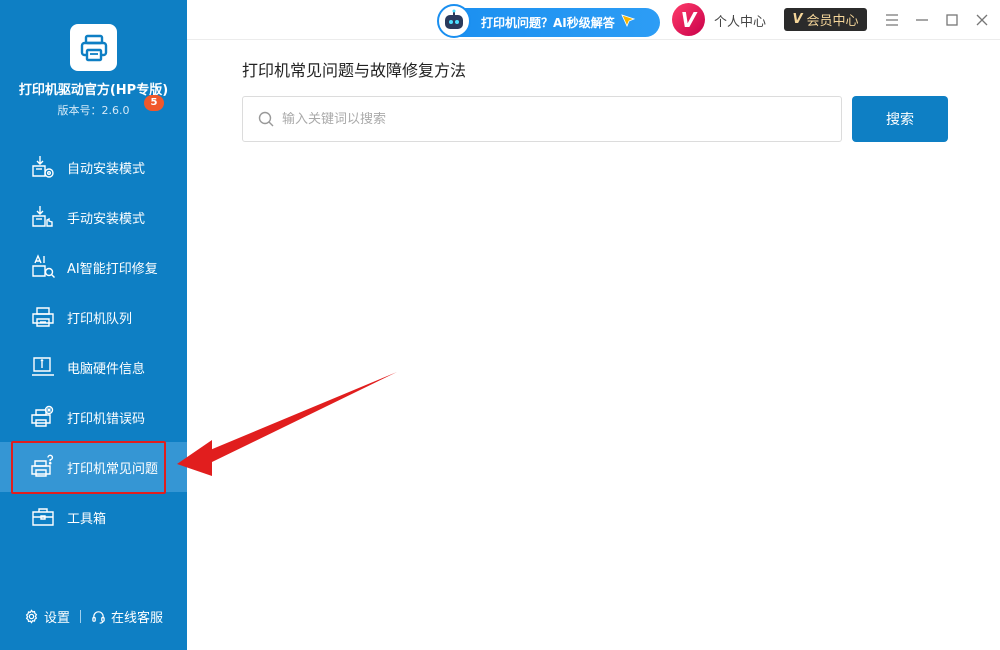 Image resolution: width=1000 pixels, height=650 pixels. I want to click on robot-icon, so click(454, 20).